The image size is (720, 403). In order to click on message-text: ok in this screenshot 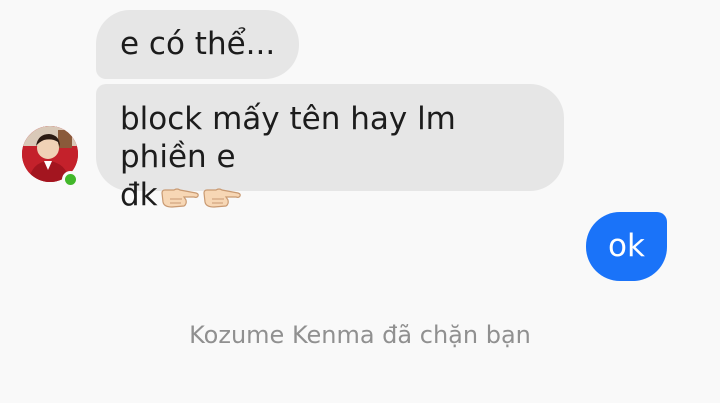, I will do `click(626, 246)`.